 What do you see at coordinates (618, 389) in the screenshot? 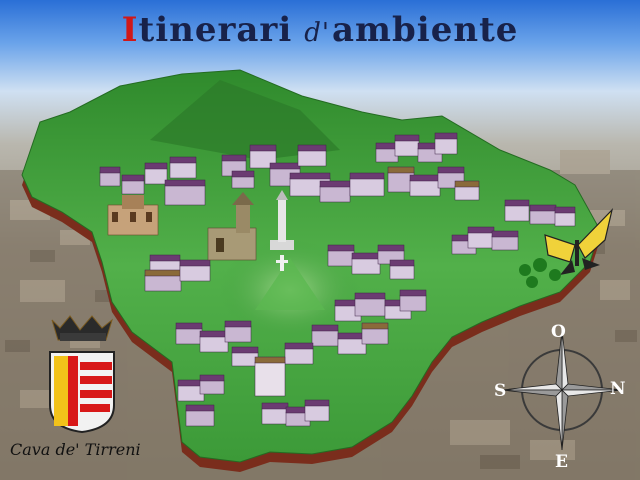
I see `compass-east-label: N` at bounding box center [618, 389].